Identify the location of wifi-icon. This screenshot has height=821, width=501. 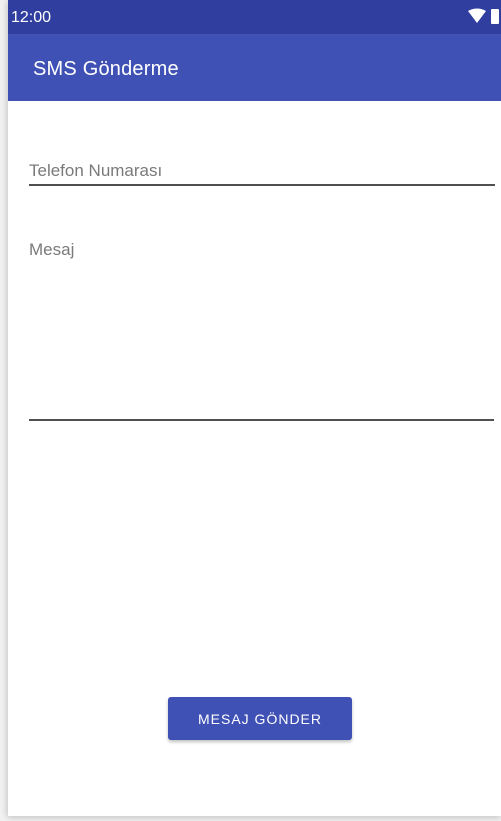
(477, 15).